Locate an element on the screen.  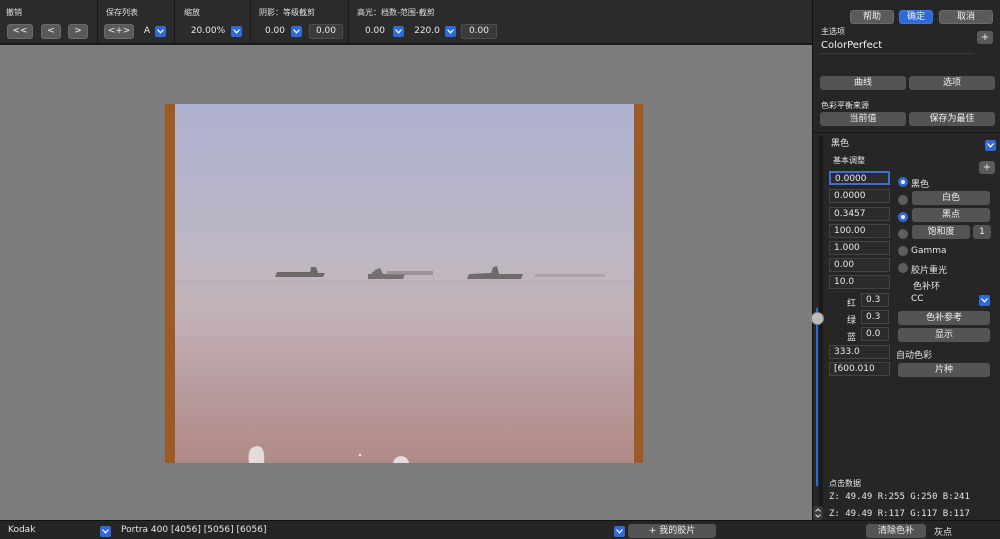
blackpoint-value-input: 0.3457 is located at coordinates (859, 214).